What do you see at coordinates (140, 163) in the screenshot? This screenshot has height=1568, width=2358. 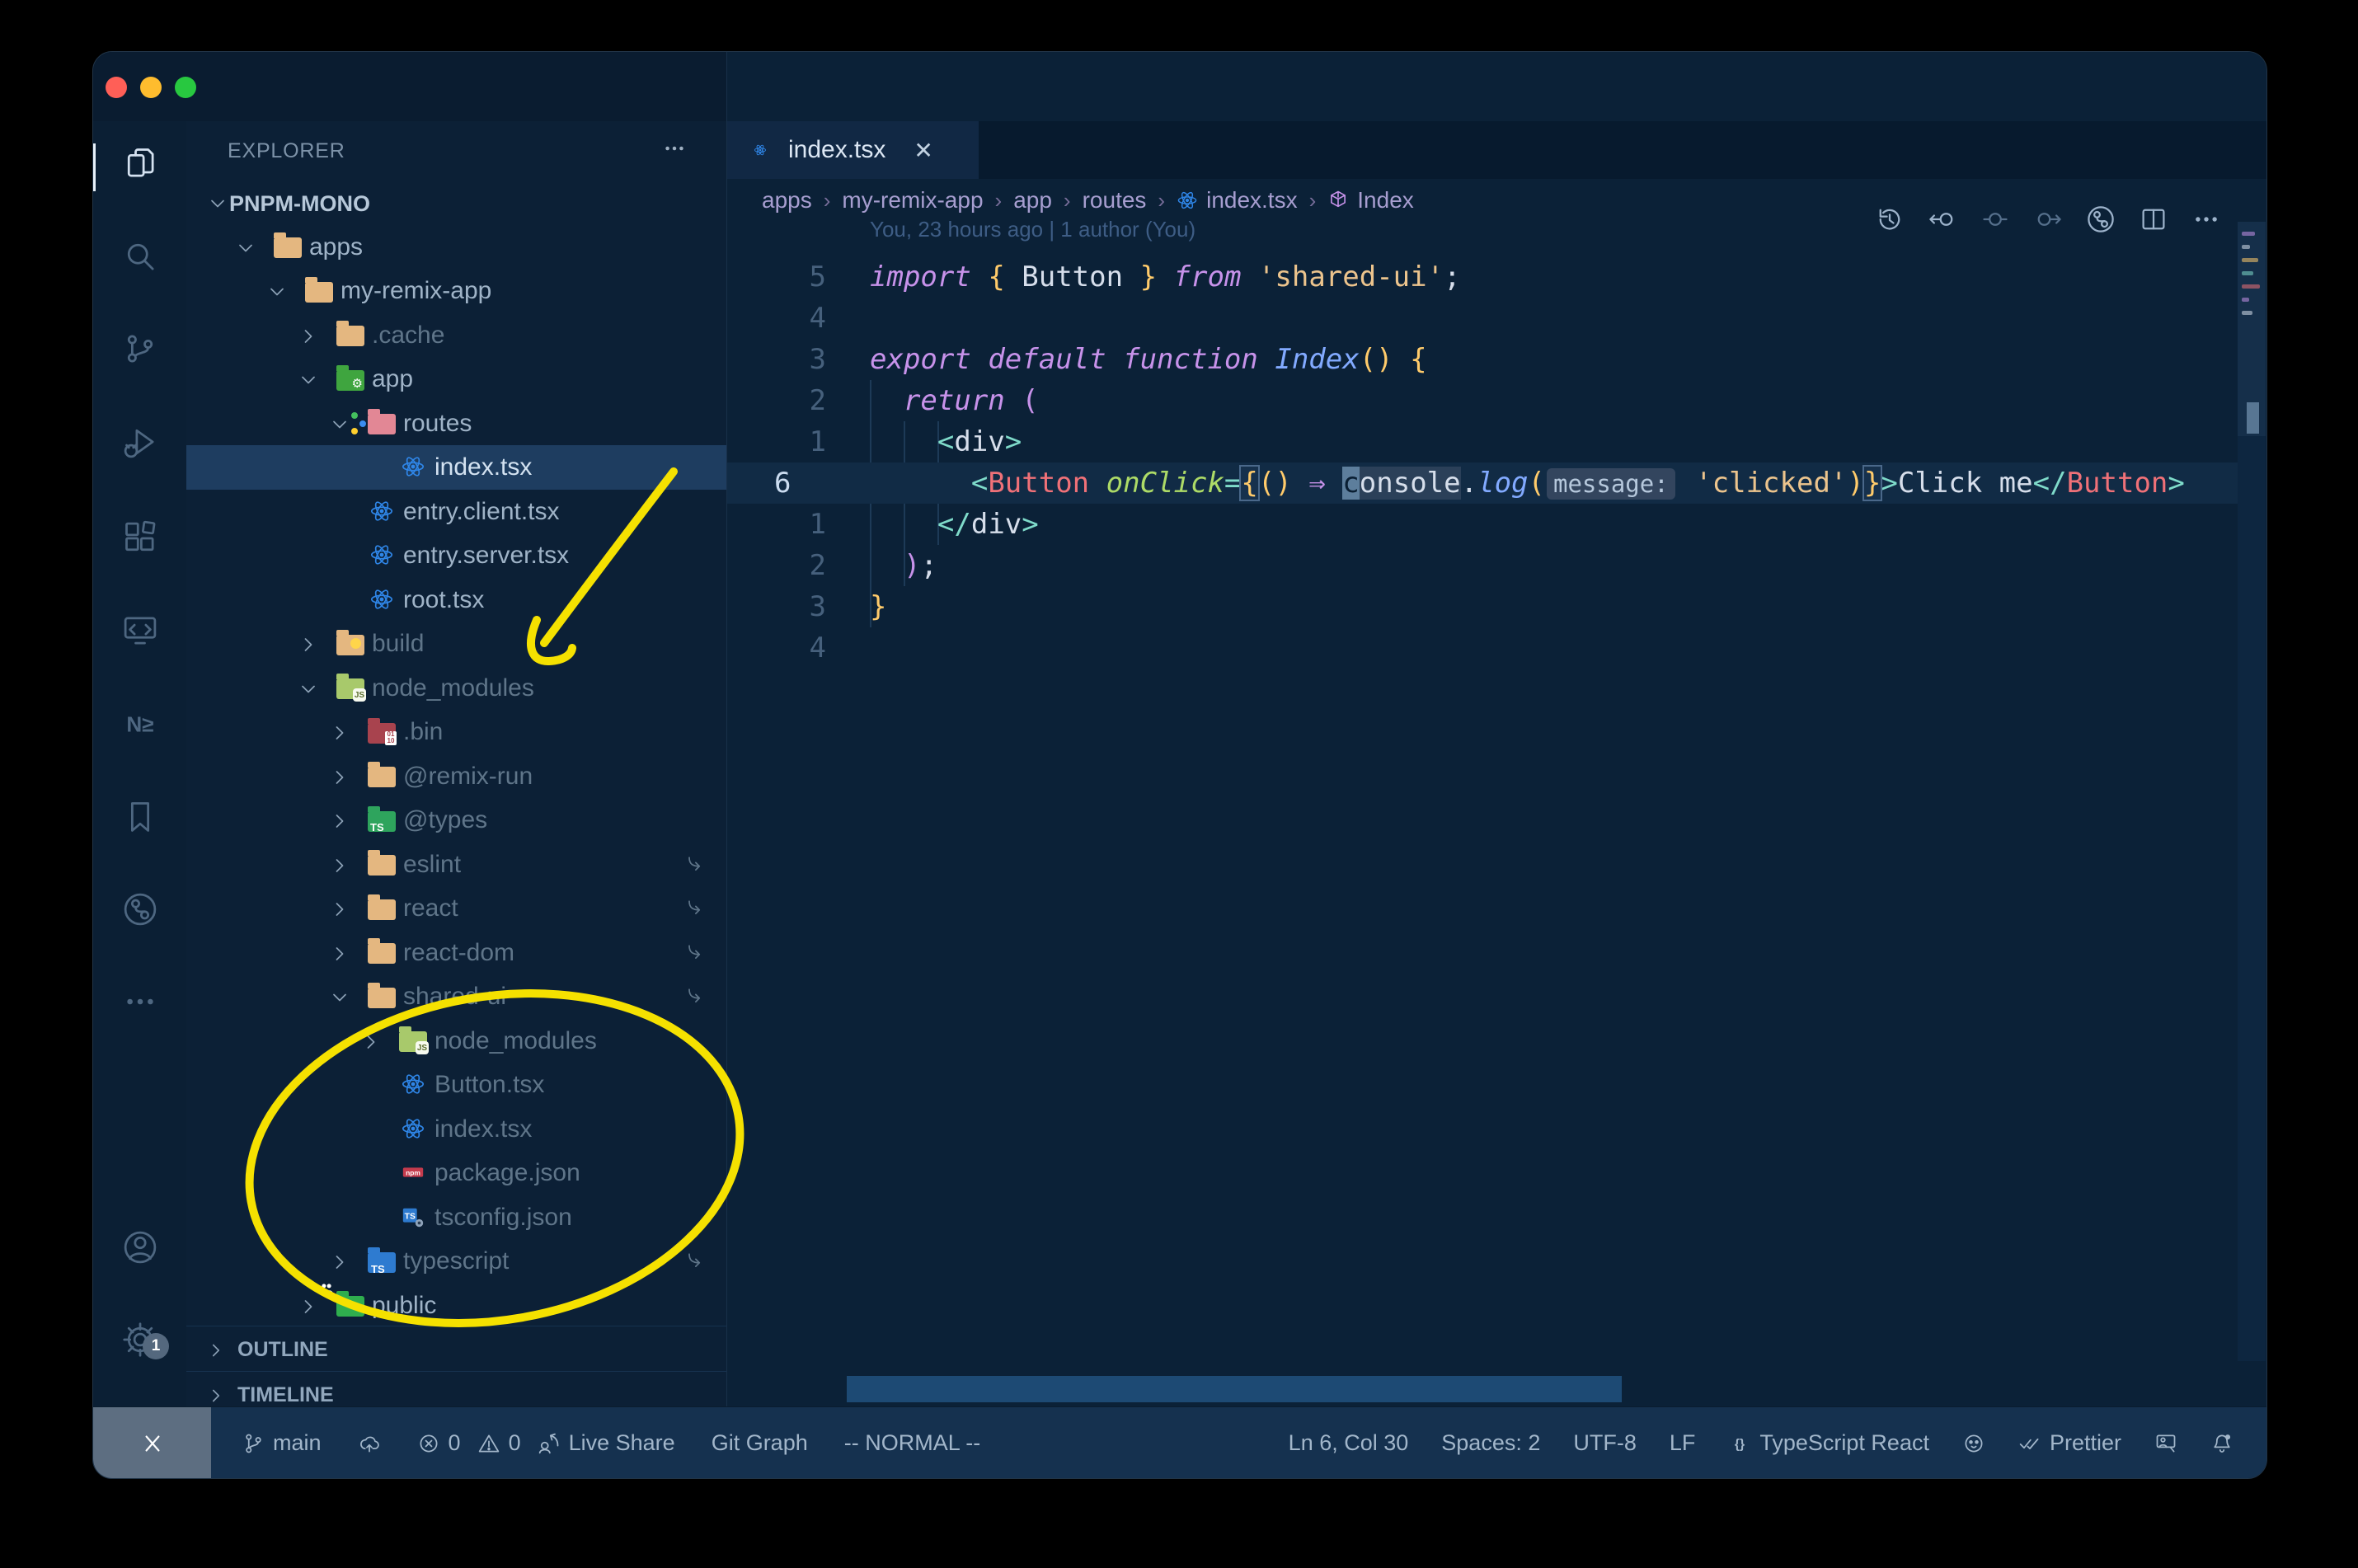 I see `activity-item-explorer` at bounding box center [140, 163].